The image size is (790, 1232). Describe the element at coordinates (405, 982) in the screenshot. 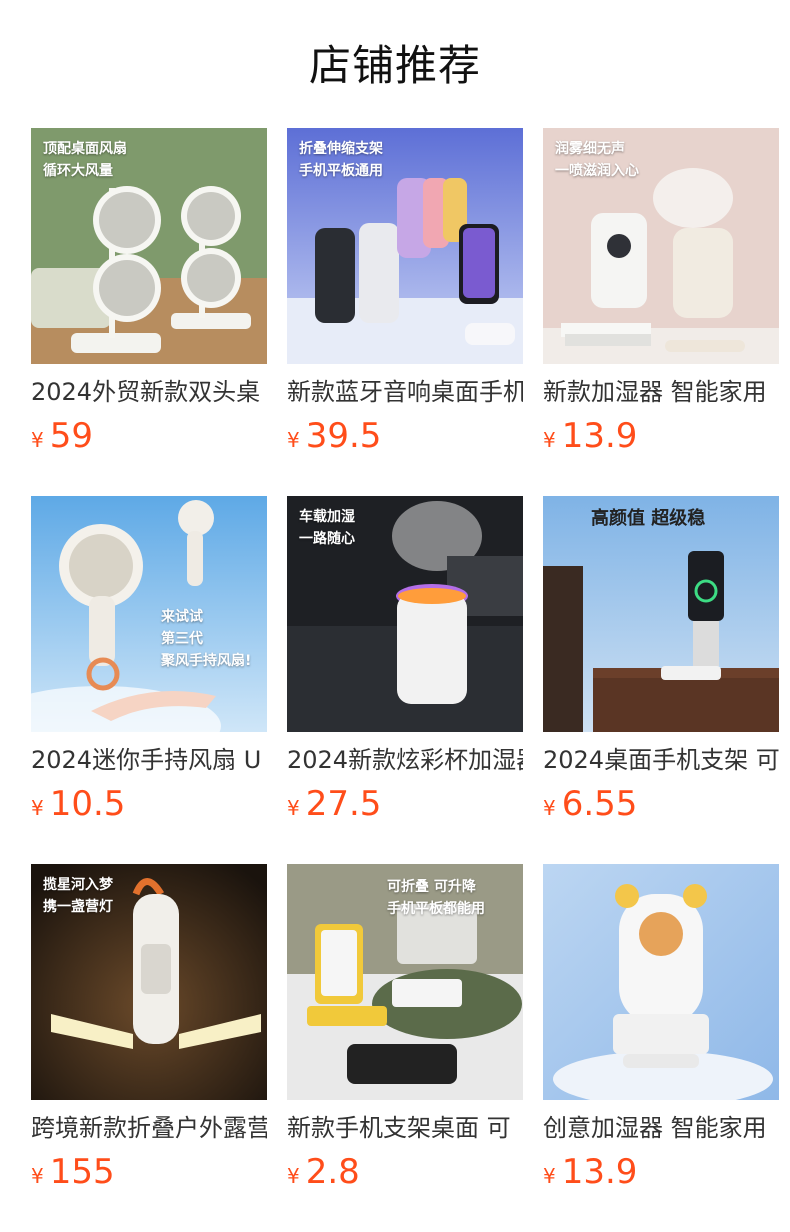

I see `product-image: 可折叠 可升降 手机平板都能用` at that location.